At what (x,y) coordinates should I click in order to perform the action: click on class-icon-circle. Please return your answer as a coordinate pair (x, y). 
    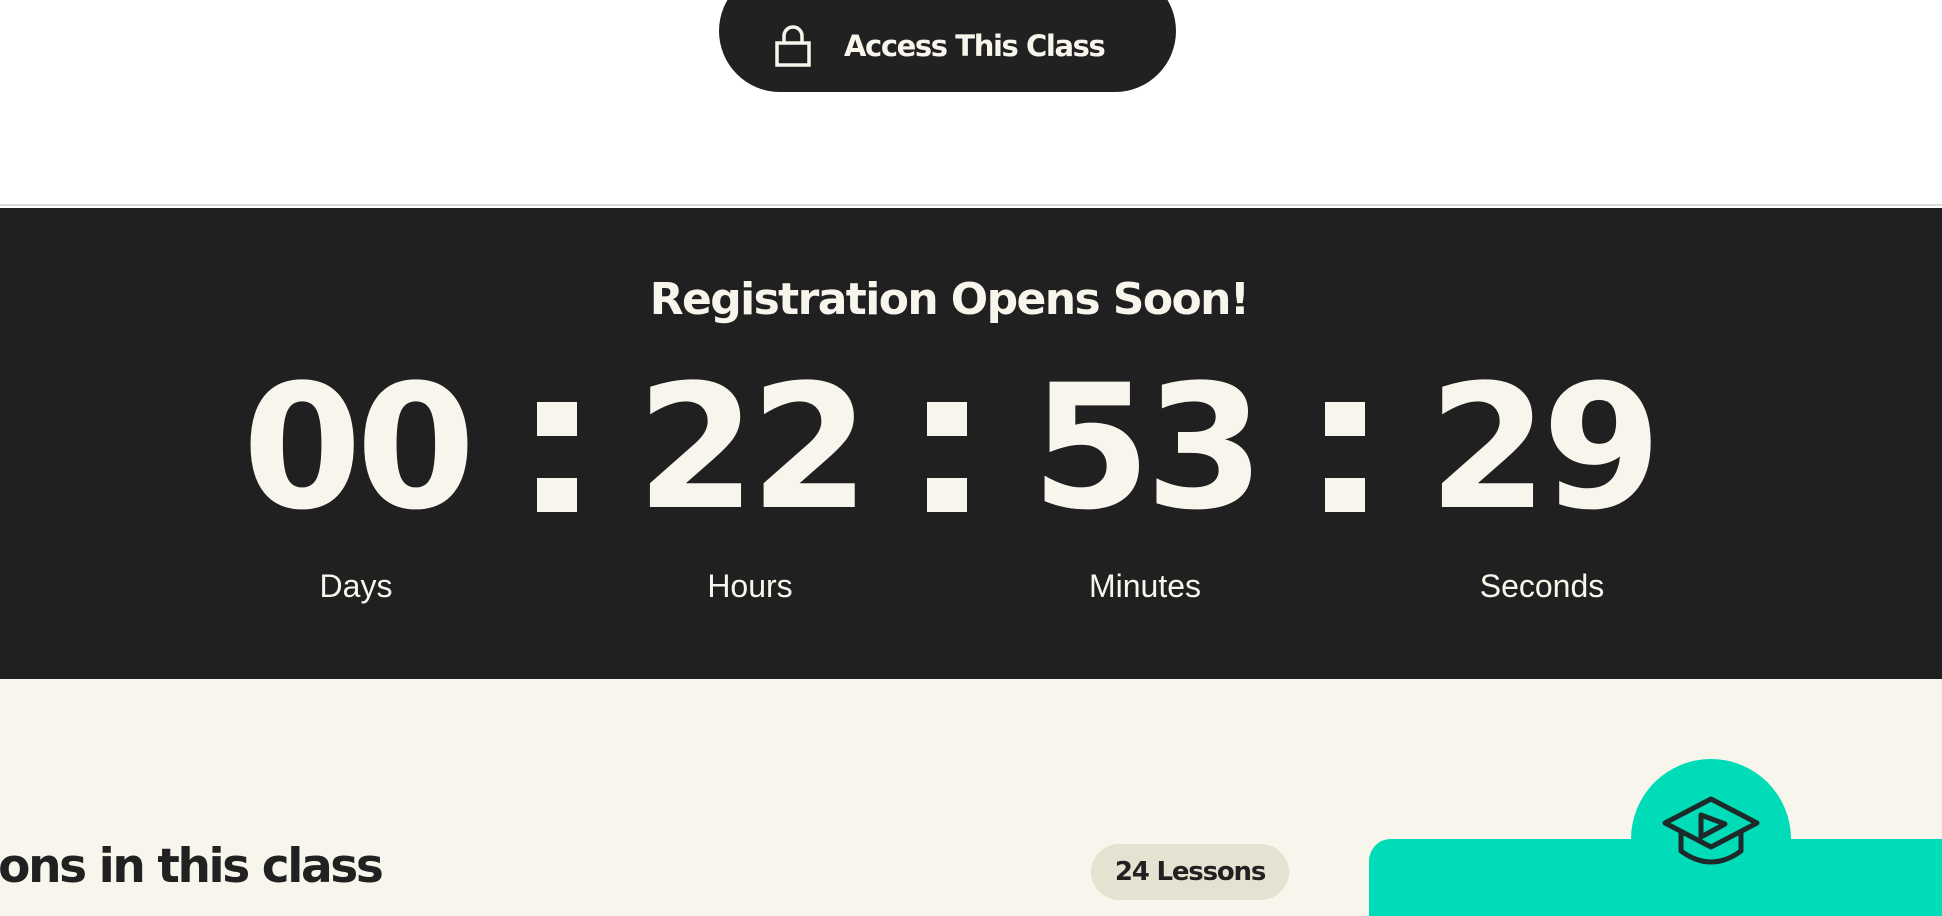
    Looking at the image, I should click on (1711, 837).